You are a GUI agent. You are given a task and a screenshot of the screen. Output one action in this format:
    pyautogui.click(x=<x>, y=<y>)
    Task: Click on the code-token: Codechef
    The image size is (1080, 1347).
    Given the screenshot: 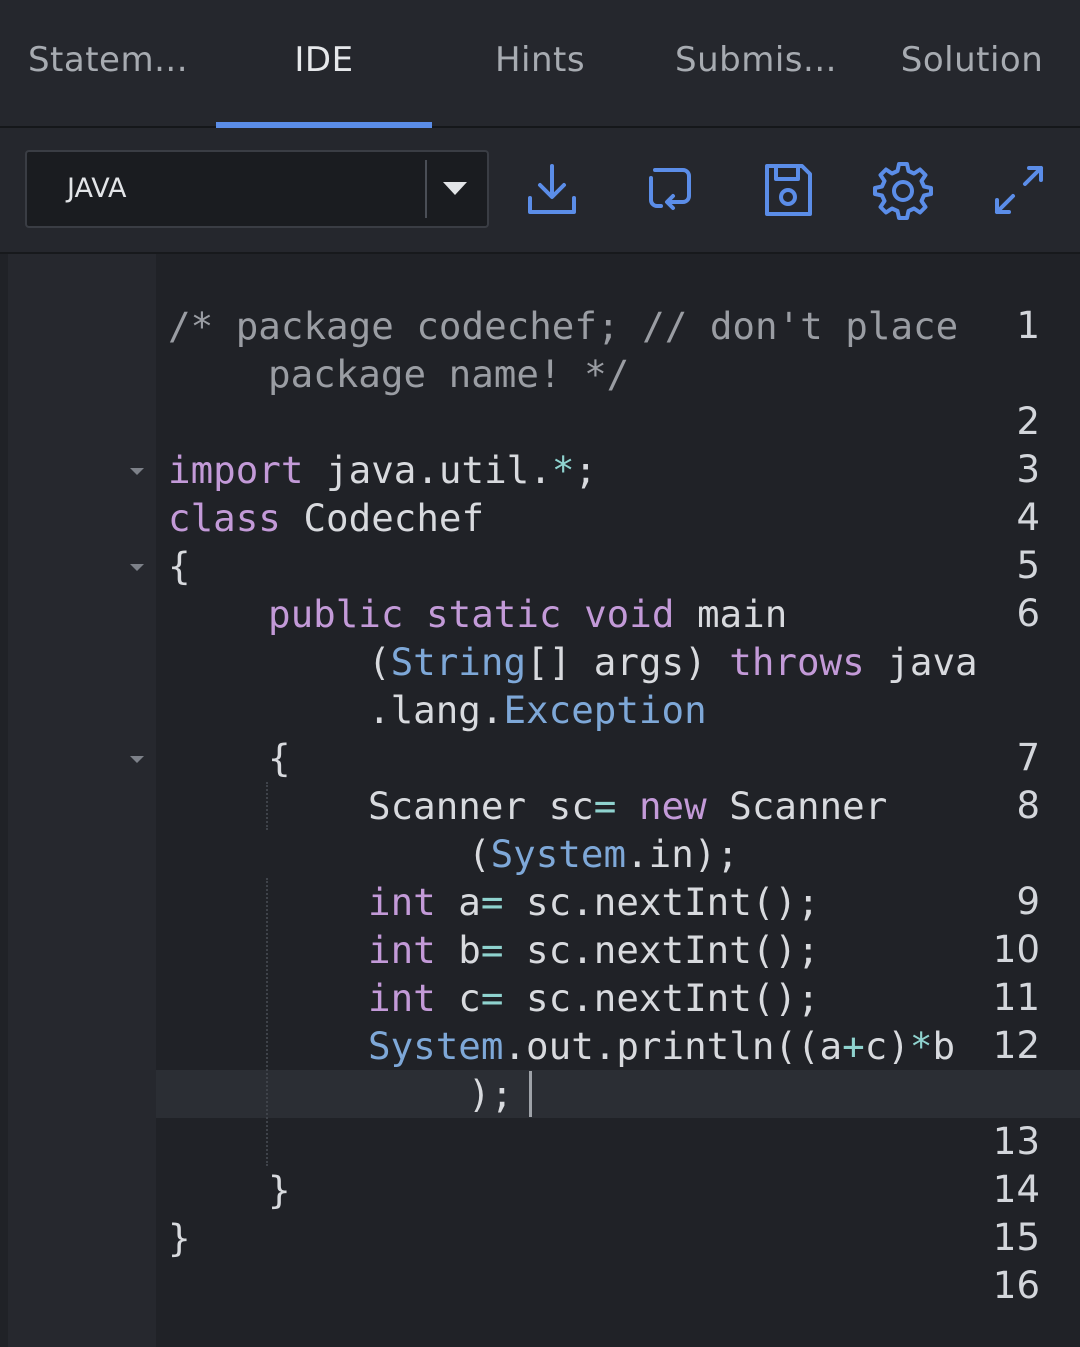 What is the action you would take?
    pyautogui.click(x=382, y=518)
    